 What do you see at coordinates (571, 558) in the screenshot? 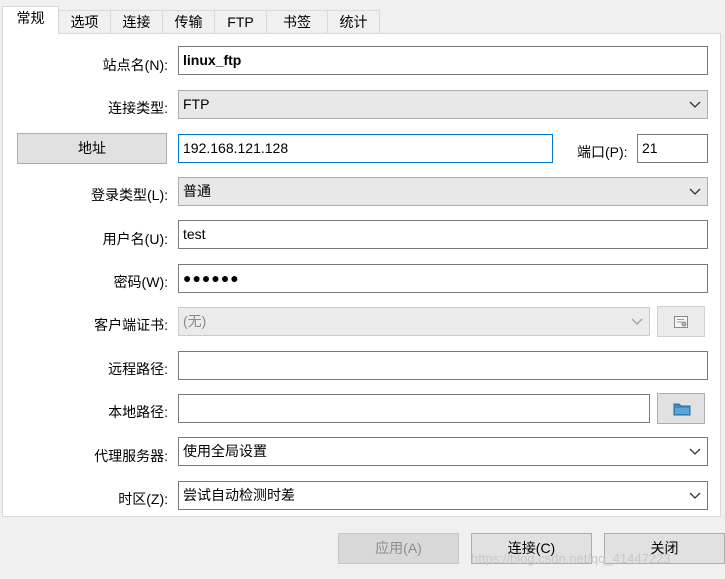
I see `watermark: https://blog.csdn.net/qq_41447223` at bounding box center [571, 558].